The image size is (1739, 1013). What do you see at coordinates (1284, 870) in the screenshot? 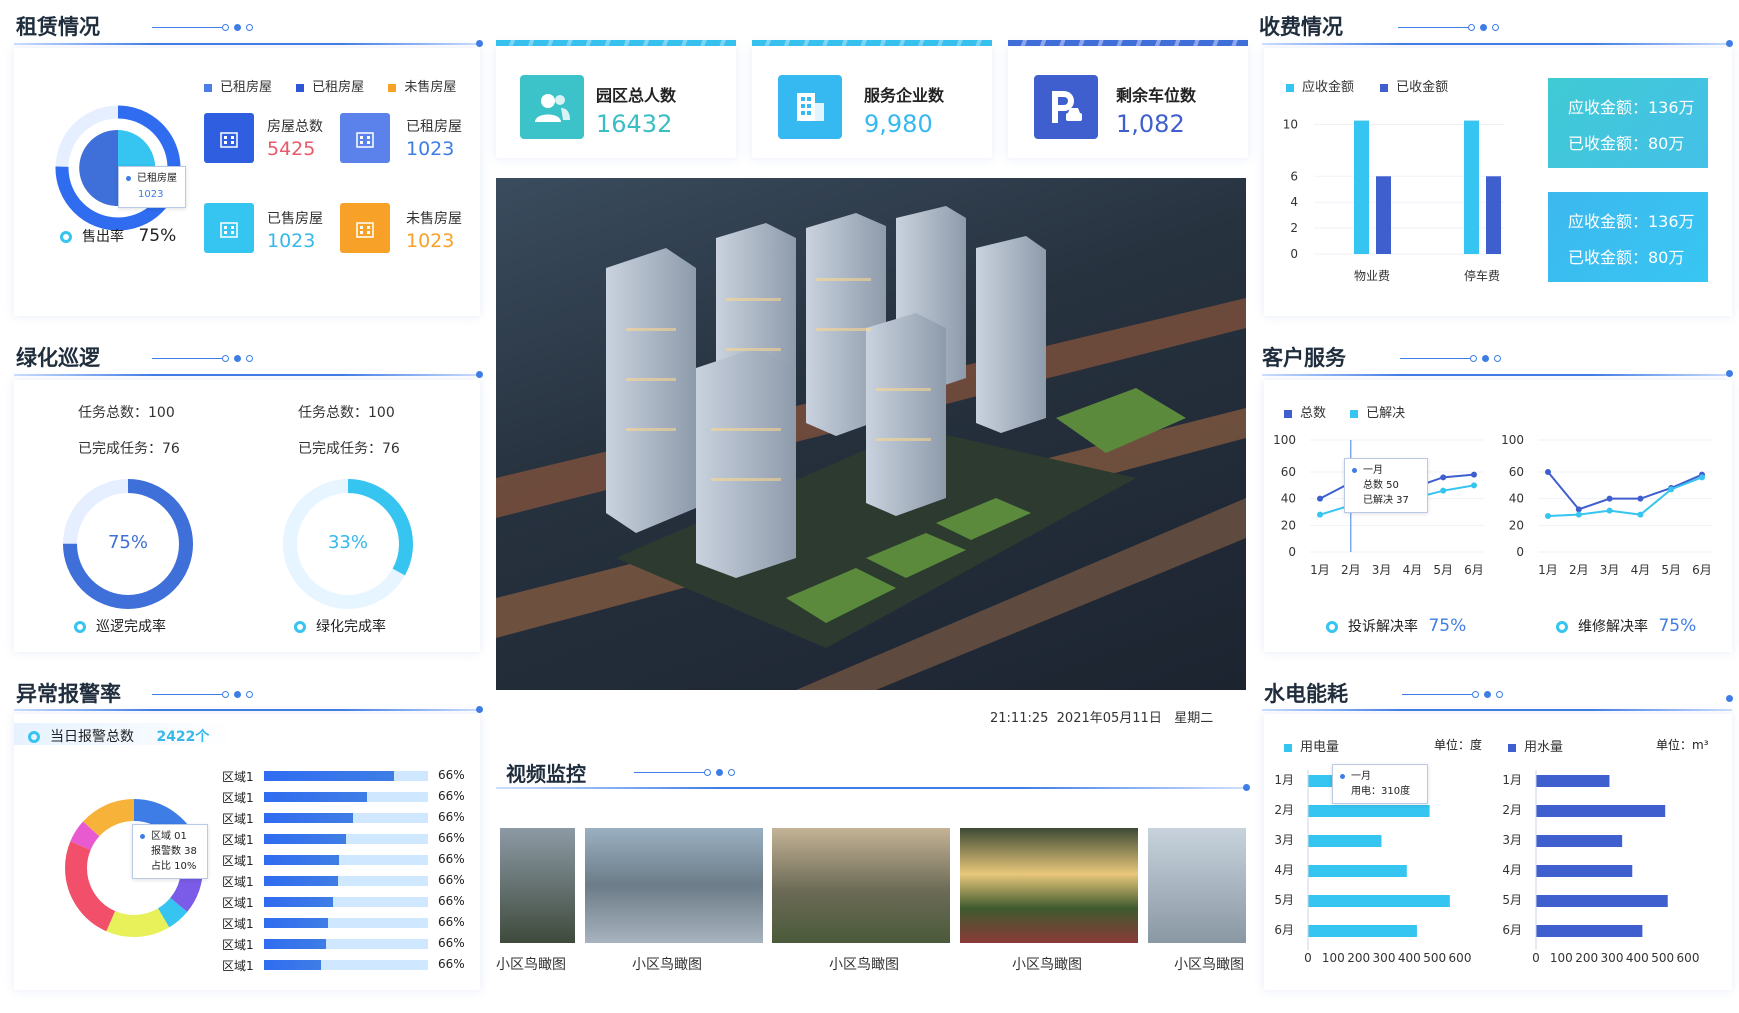
I see `y-tick-label: 4月` at bounding box center [1284, 870].